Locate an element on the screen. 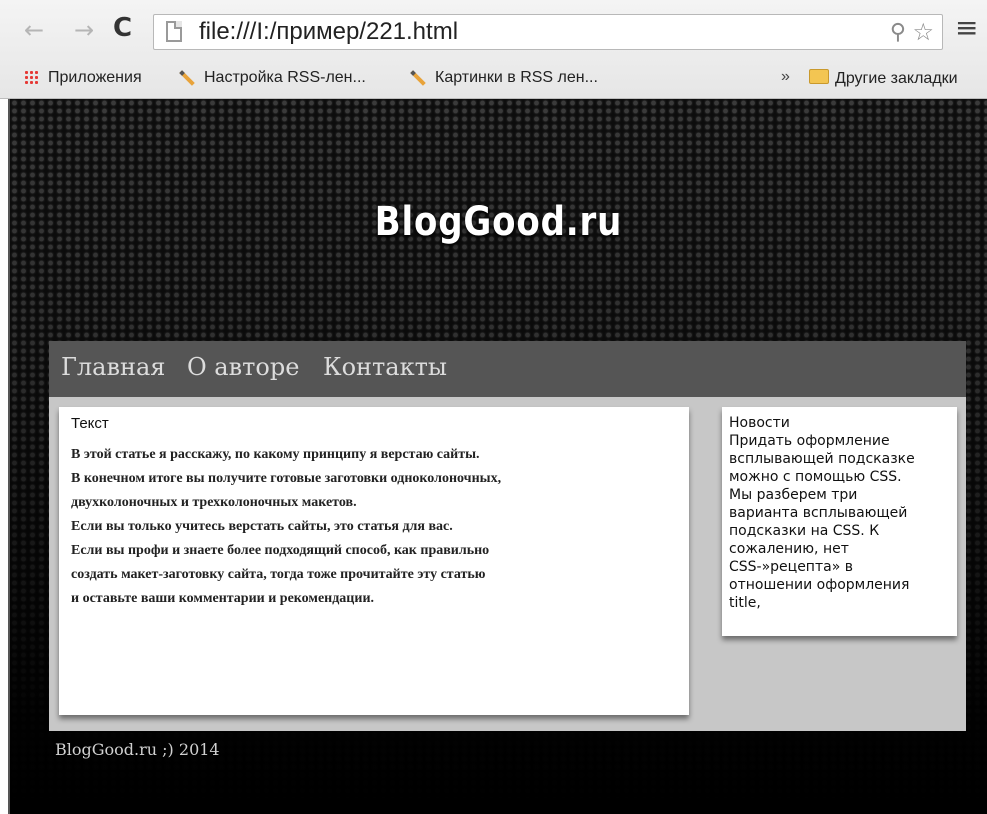 Image resolution: width=987 pixels, height=814 pixels. zoom-icon: ⚲ is located at coordinates (898, 32).